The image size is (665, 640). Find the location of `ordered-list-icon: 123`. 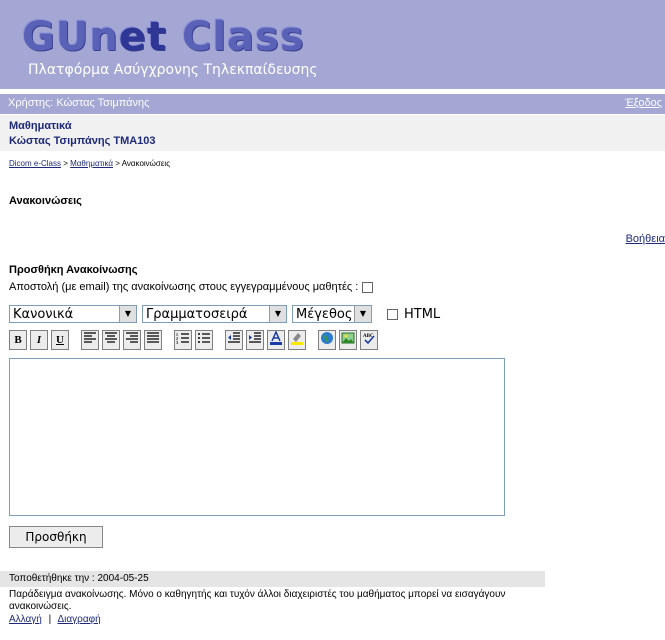

ordered-list-icon: 123 is located at coordinates (182, 338).